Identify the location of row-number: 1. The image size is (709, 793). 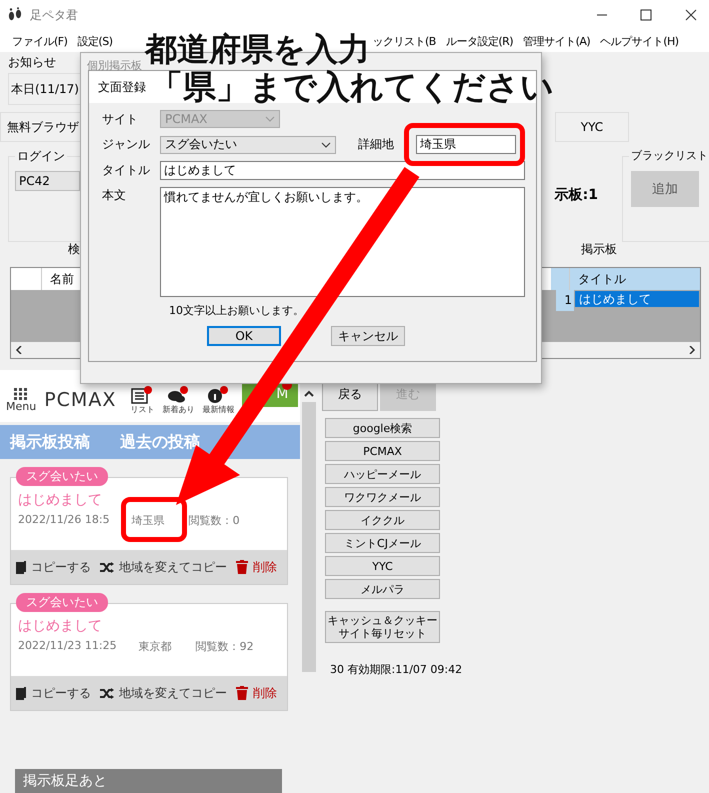
(565, 300).